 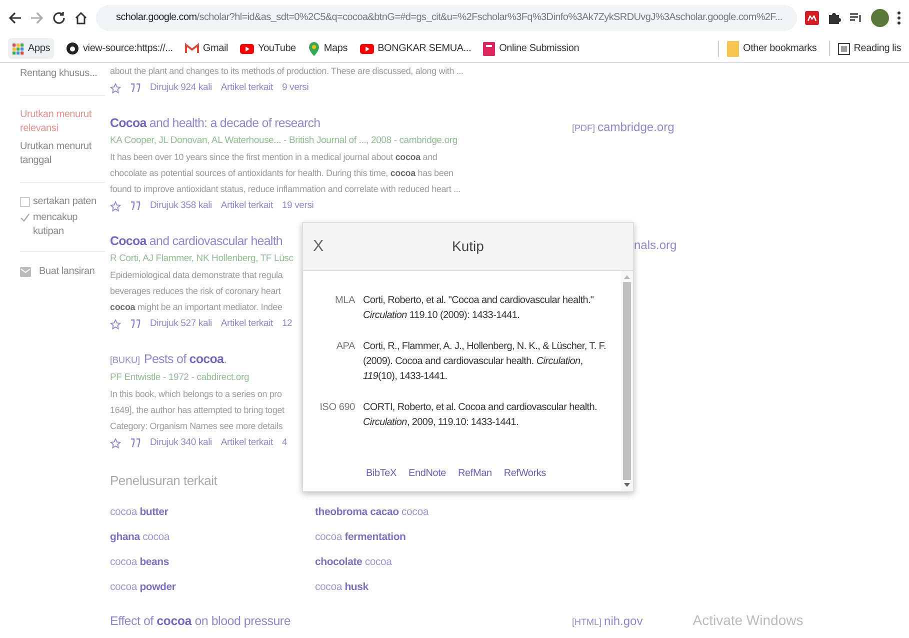 I want to click on result-authors: KA Cooper, JL Donovan, AL Waterhouse... - British Journal of ..., 2008 - cambridge.org, so click(x=284, y=141).